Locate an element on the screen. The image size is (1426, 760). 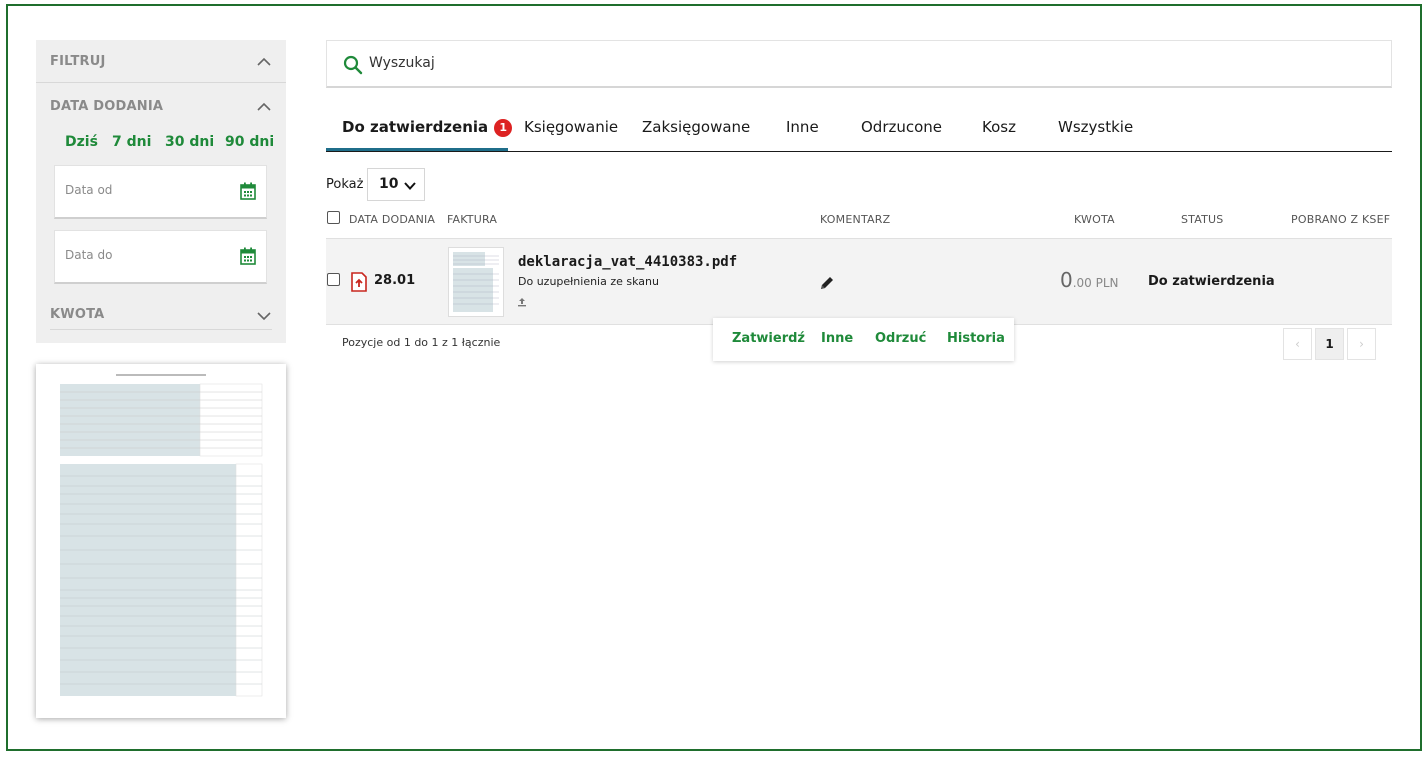
date-from-input is located at coordinates (145, 190).